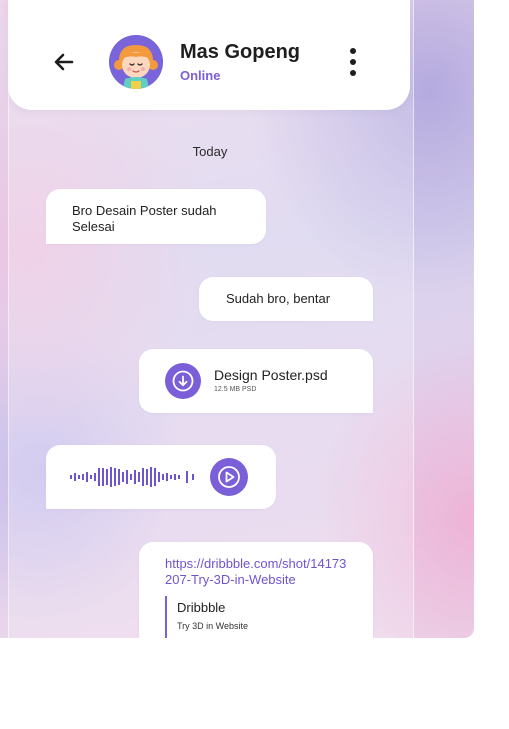 This screenshot has width=509, height=729. What do you see at coordinates (210, 151) in the screenshot?
I see `date-separator: Today` at bounding box center [210, 151].